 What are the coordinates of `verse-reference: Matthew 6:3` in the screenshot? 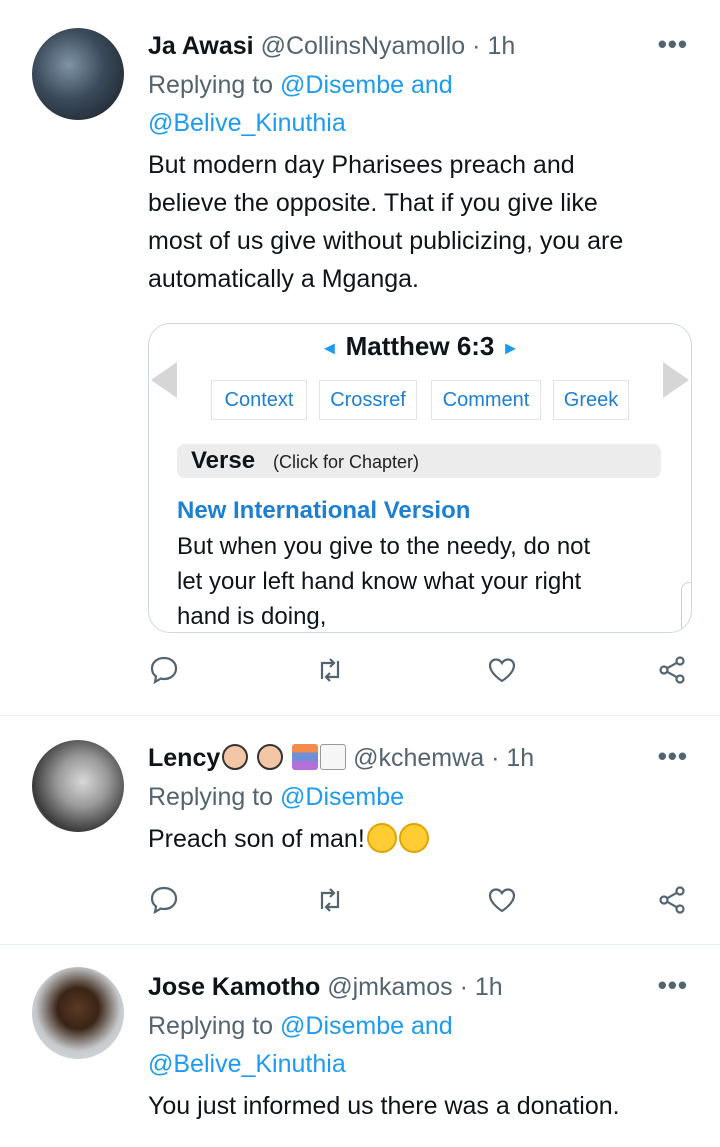 It's located at (420, 346).